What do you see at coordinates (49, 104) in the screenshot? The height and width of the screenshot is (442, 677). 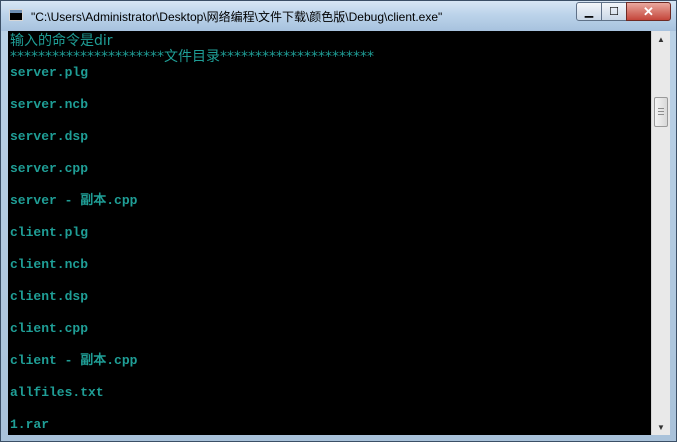 I see `console-line: server.ncb` at bounding box center [49, 104].